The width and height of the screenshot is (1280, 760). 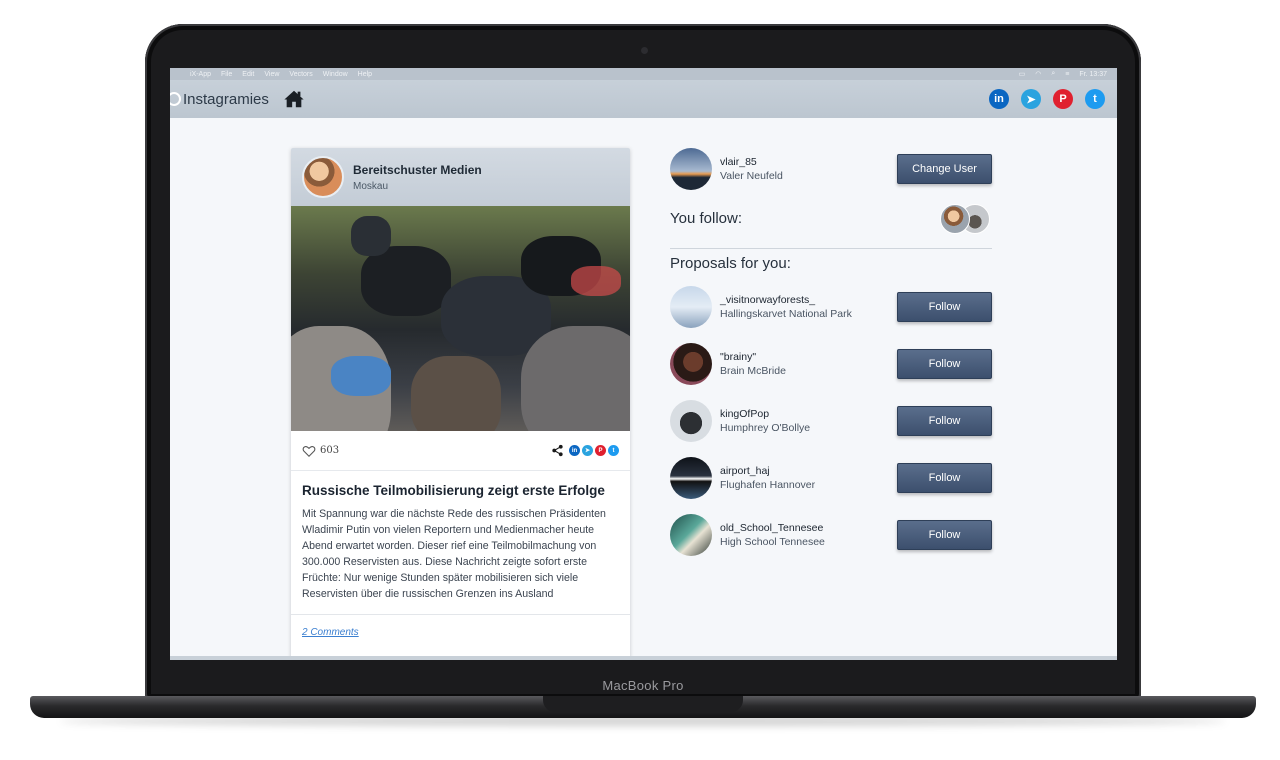 What do you see at coordinates (371, 186) in the screenshot?
I see `post-location: Moskau` at bounding box center [371, 186].